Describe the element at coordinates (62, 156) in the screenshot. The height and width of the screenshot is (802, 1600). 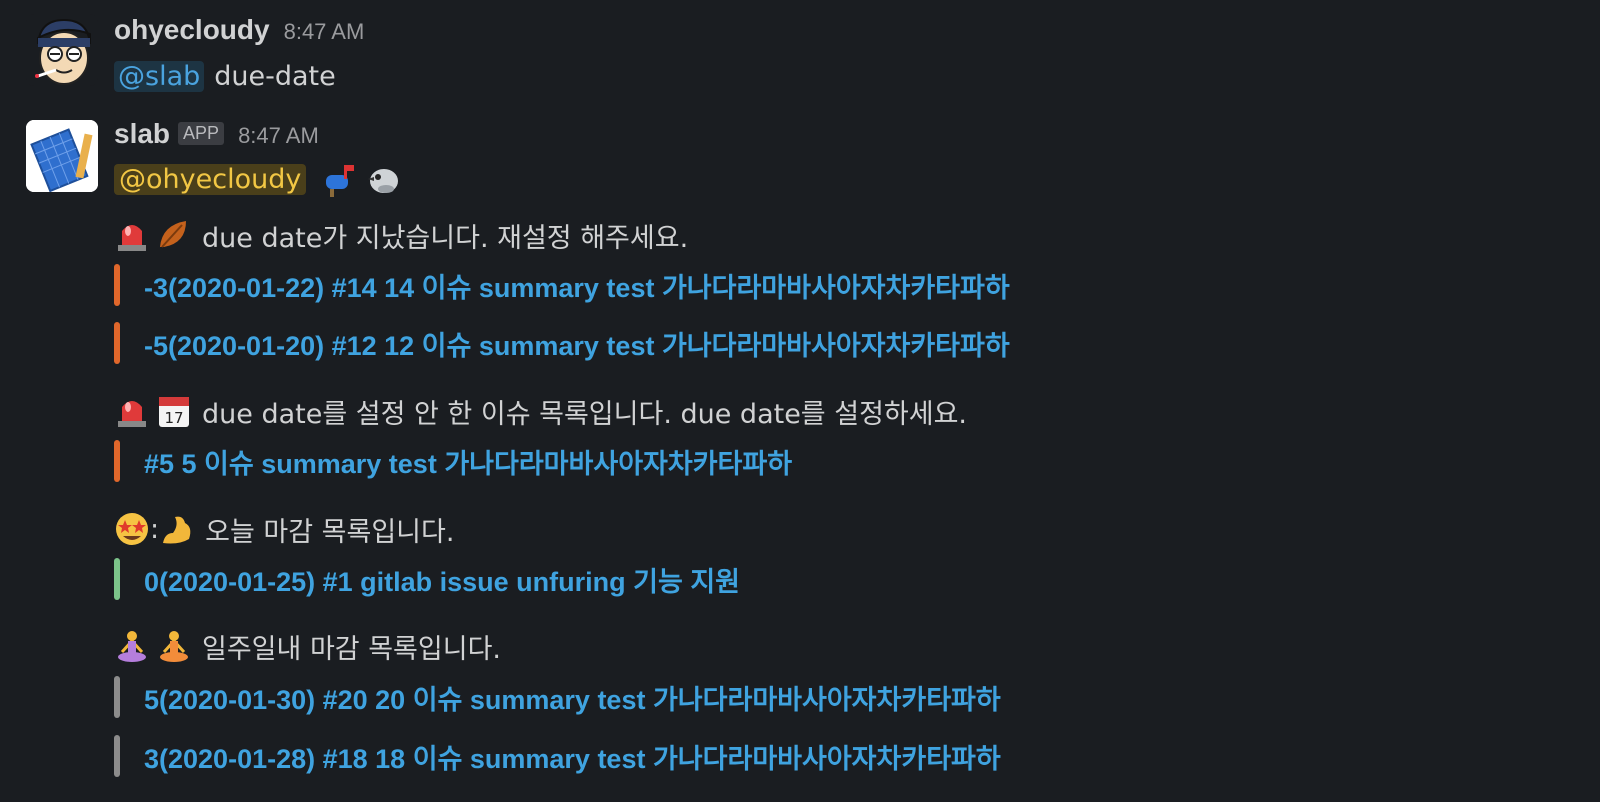
I see `app-avatar` at that location.